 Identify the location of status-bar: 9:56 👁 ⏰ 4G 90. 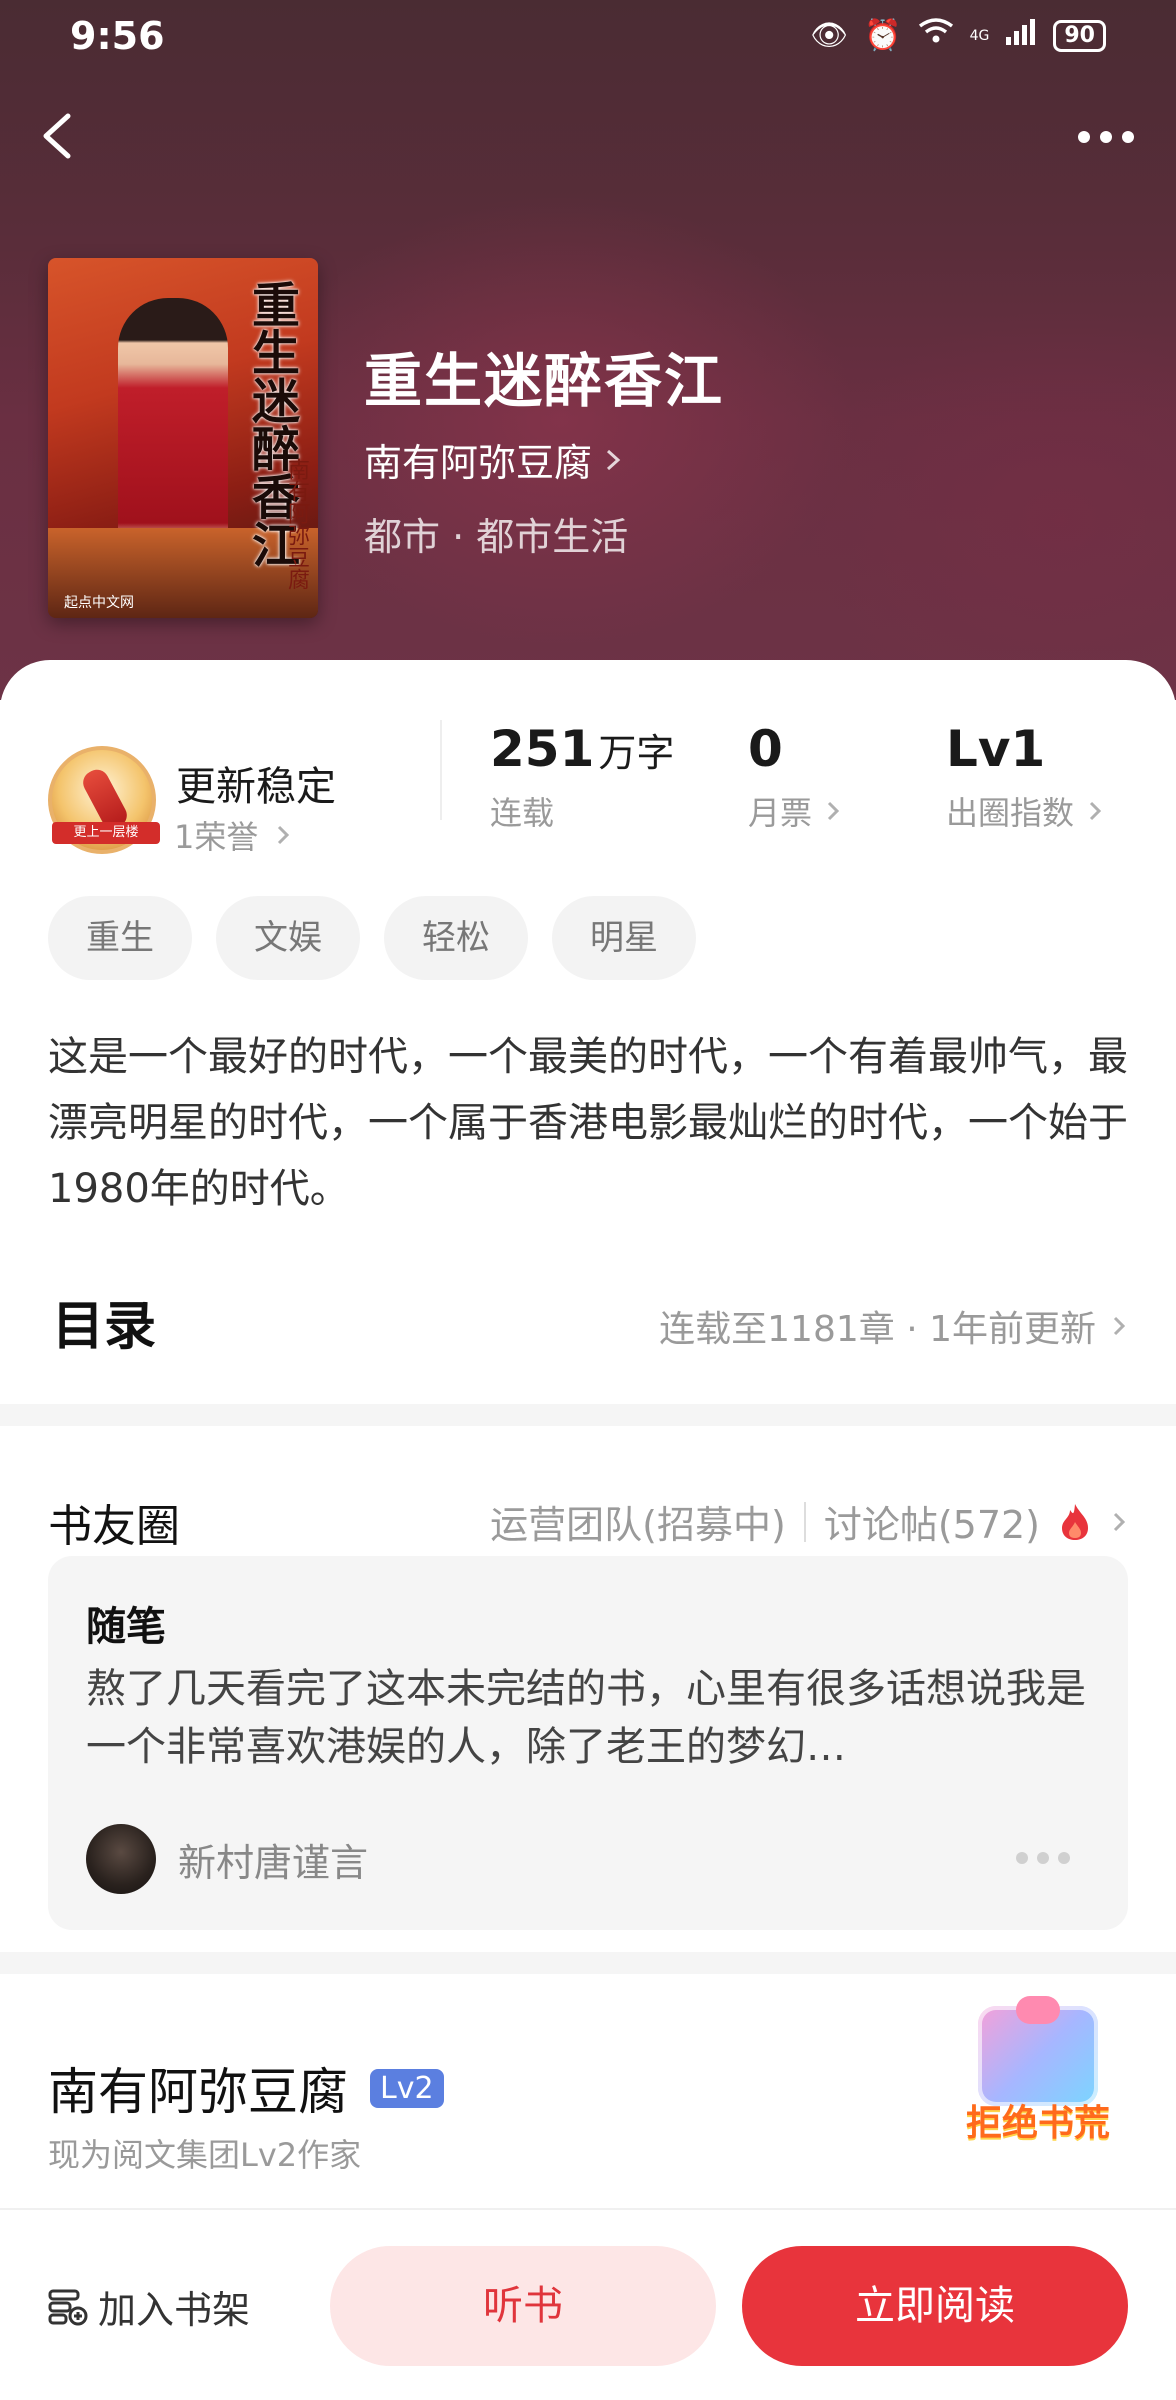
(588, 35).